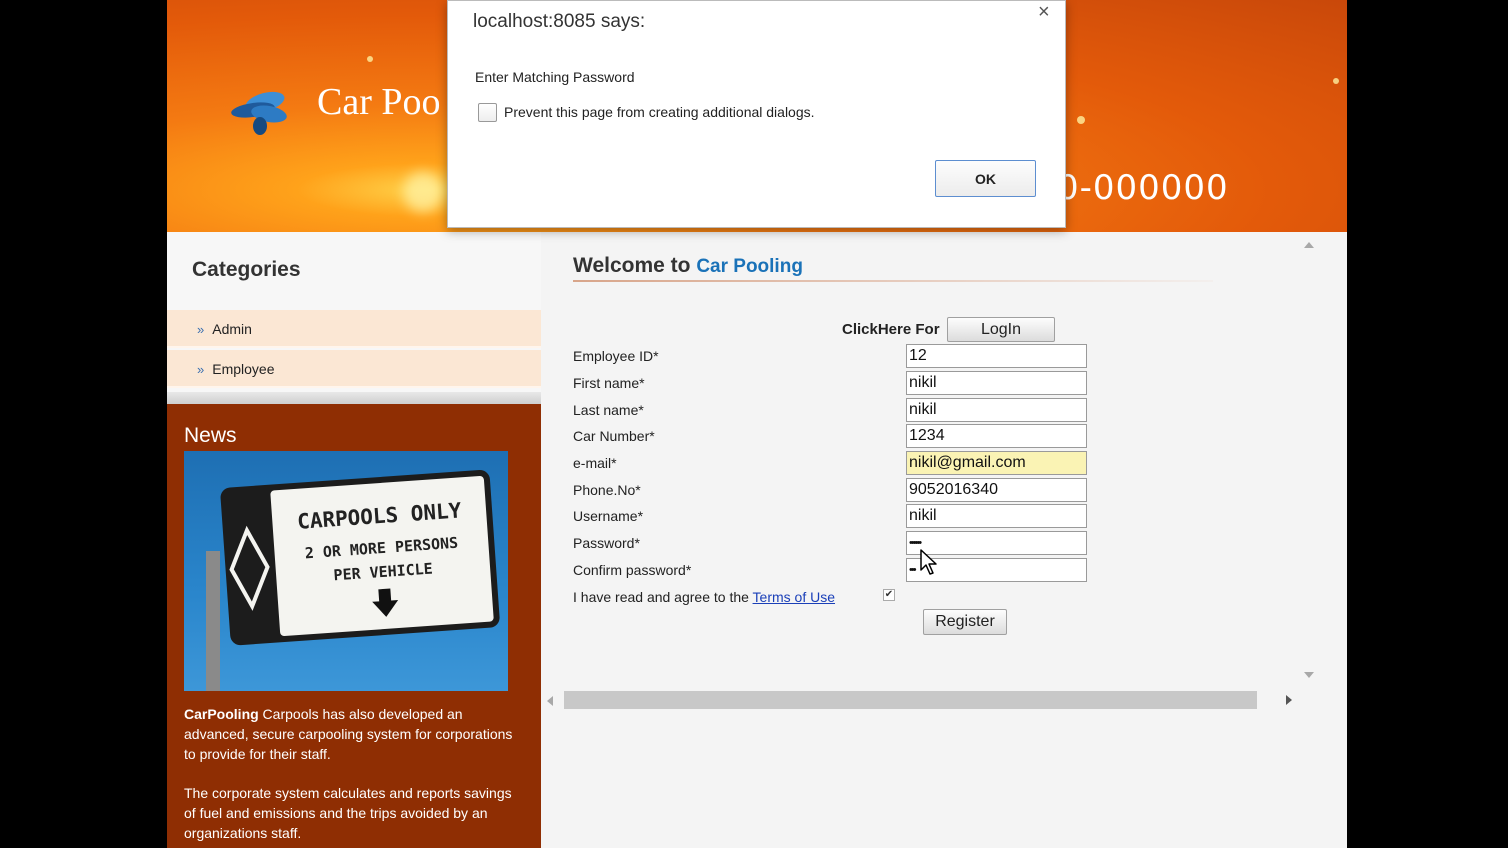 The image size is (1508, 848). I want to click on sidebar-item-label: Employee, so click(243, 369).